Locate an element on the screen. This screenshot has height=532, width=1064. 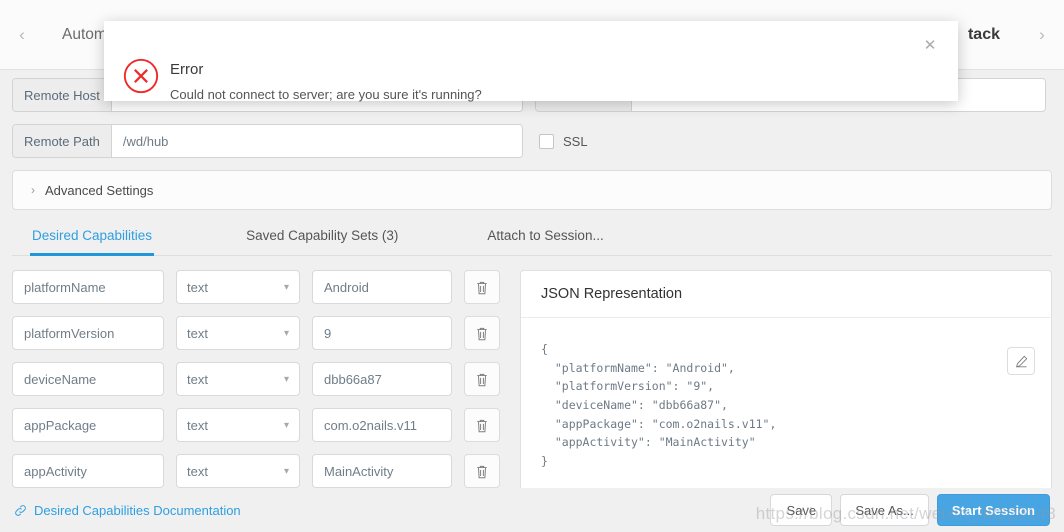
edit-json-button is located at coordinates (1021, 361).